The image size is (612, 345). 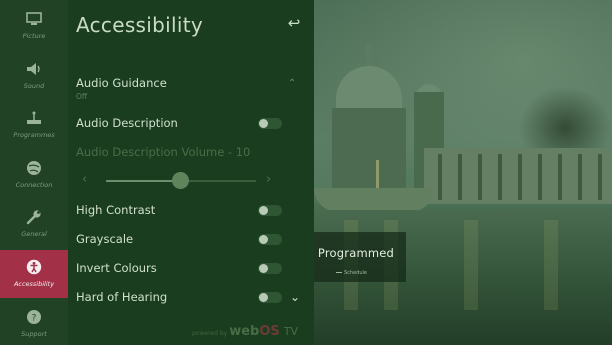 I want to click on hard-of-hearing-label: Hard of Hearing, so click(x=122, y=297).